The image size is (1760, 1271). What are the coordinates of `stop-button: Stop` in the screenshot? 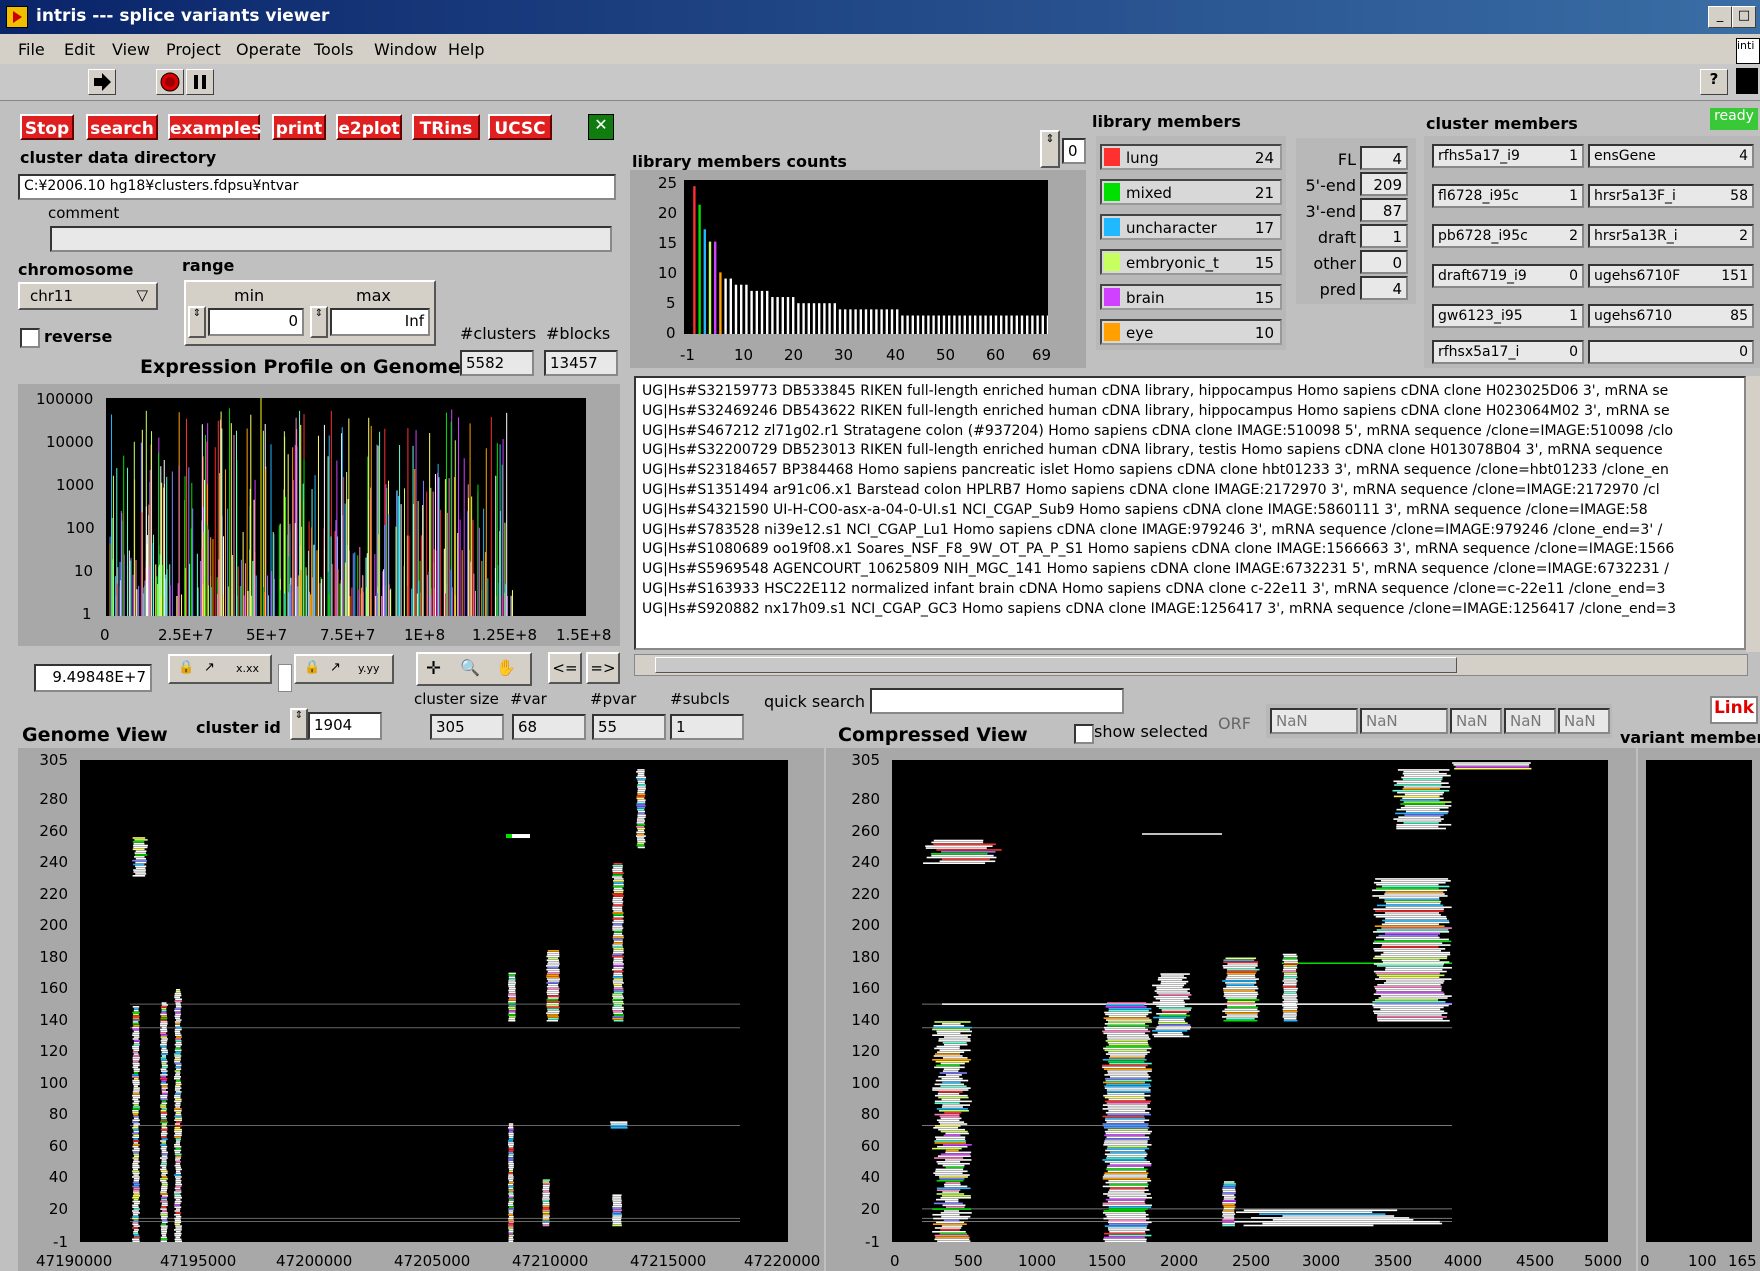 It's located at (47, 127).